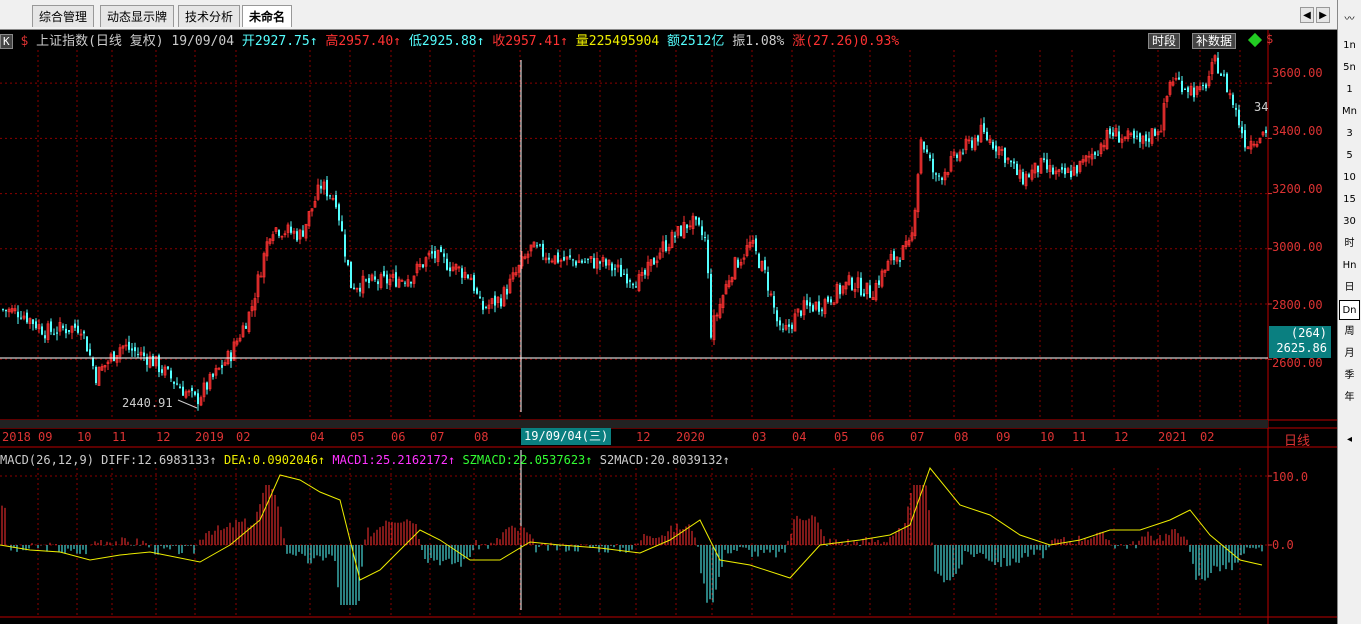 Image resolution: width=1361 pixels, height=624 pixels. What do you see at coordinates (1349, 178) in the screenshot?
I see `period-button-5: 10` at bounding box center [1349, 178].